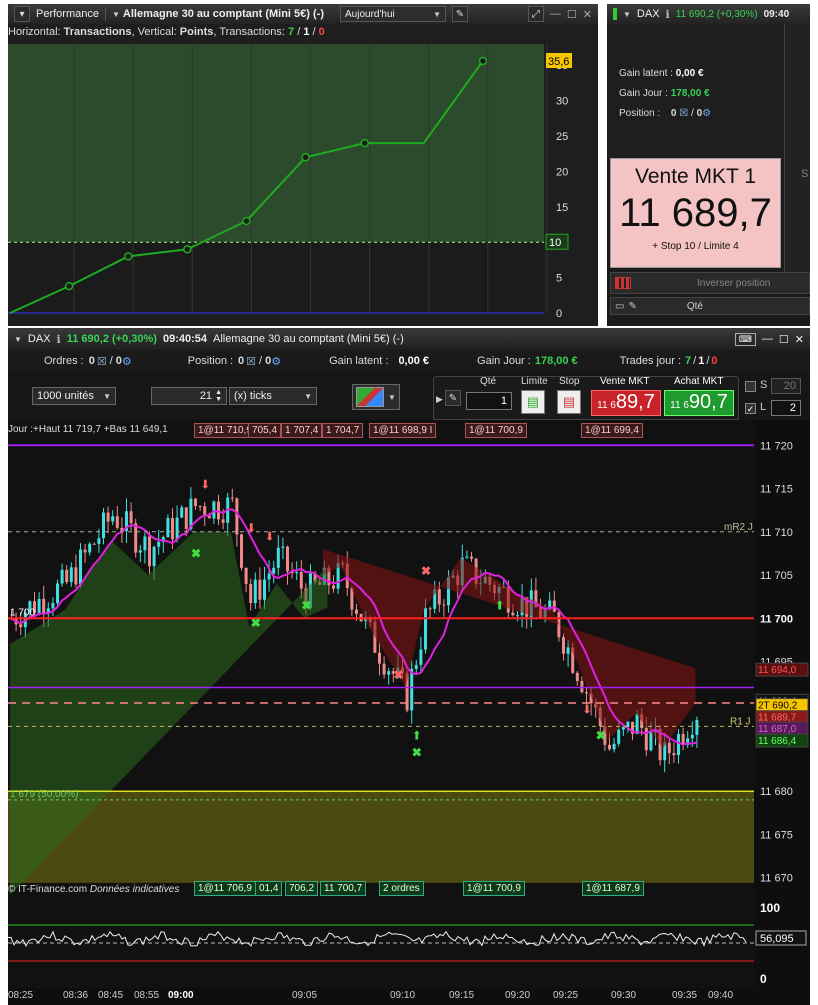  Describe the element at coordinates (370, 397) in the screenshot. I see `chart-tool-icon` at that location.